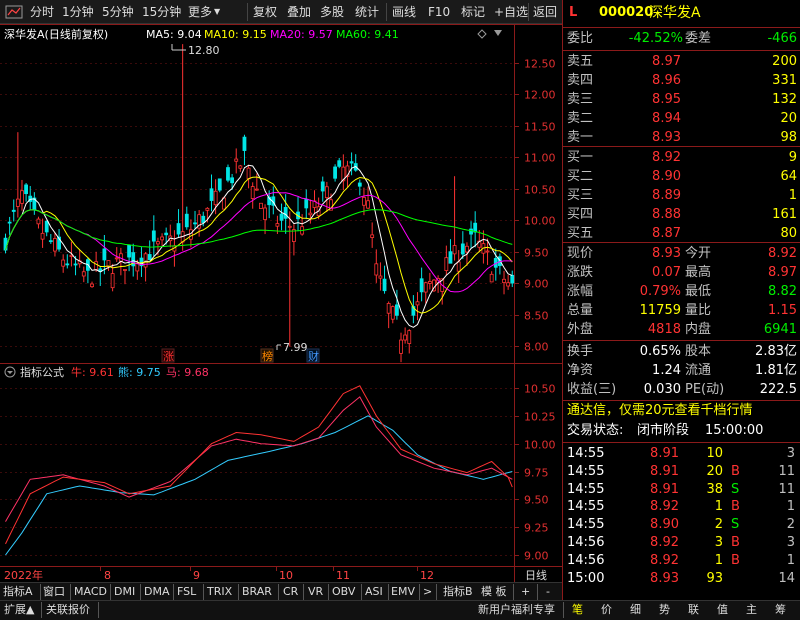 The height and width of the screenshot is (620, 800). I want to click on indicator-line-horse: 马: 9.68, so click(187, 372).